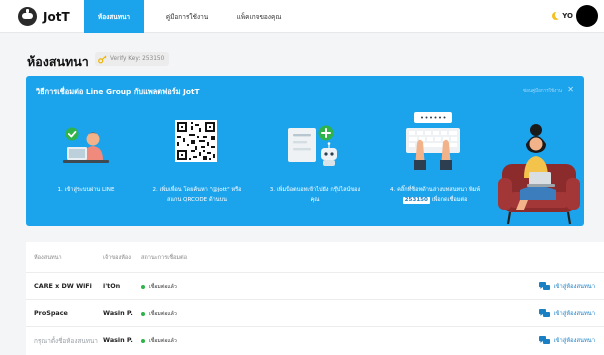 The height and width of the screenshot is (355, 604). I want to click on step-3-line-2: คุณ, so click(315, 199).